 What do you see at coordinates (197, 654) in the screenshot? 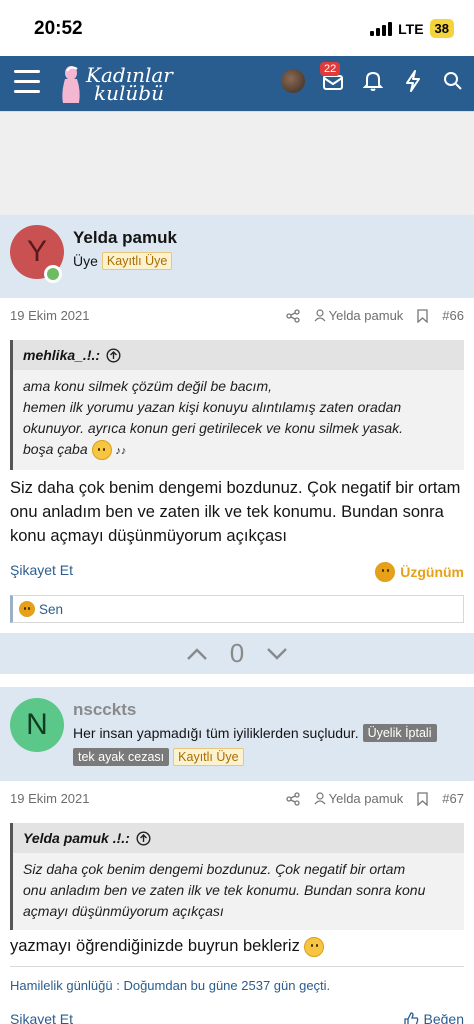
I see `upvote-chevron-icon` at bounding box center [197, 654].